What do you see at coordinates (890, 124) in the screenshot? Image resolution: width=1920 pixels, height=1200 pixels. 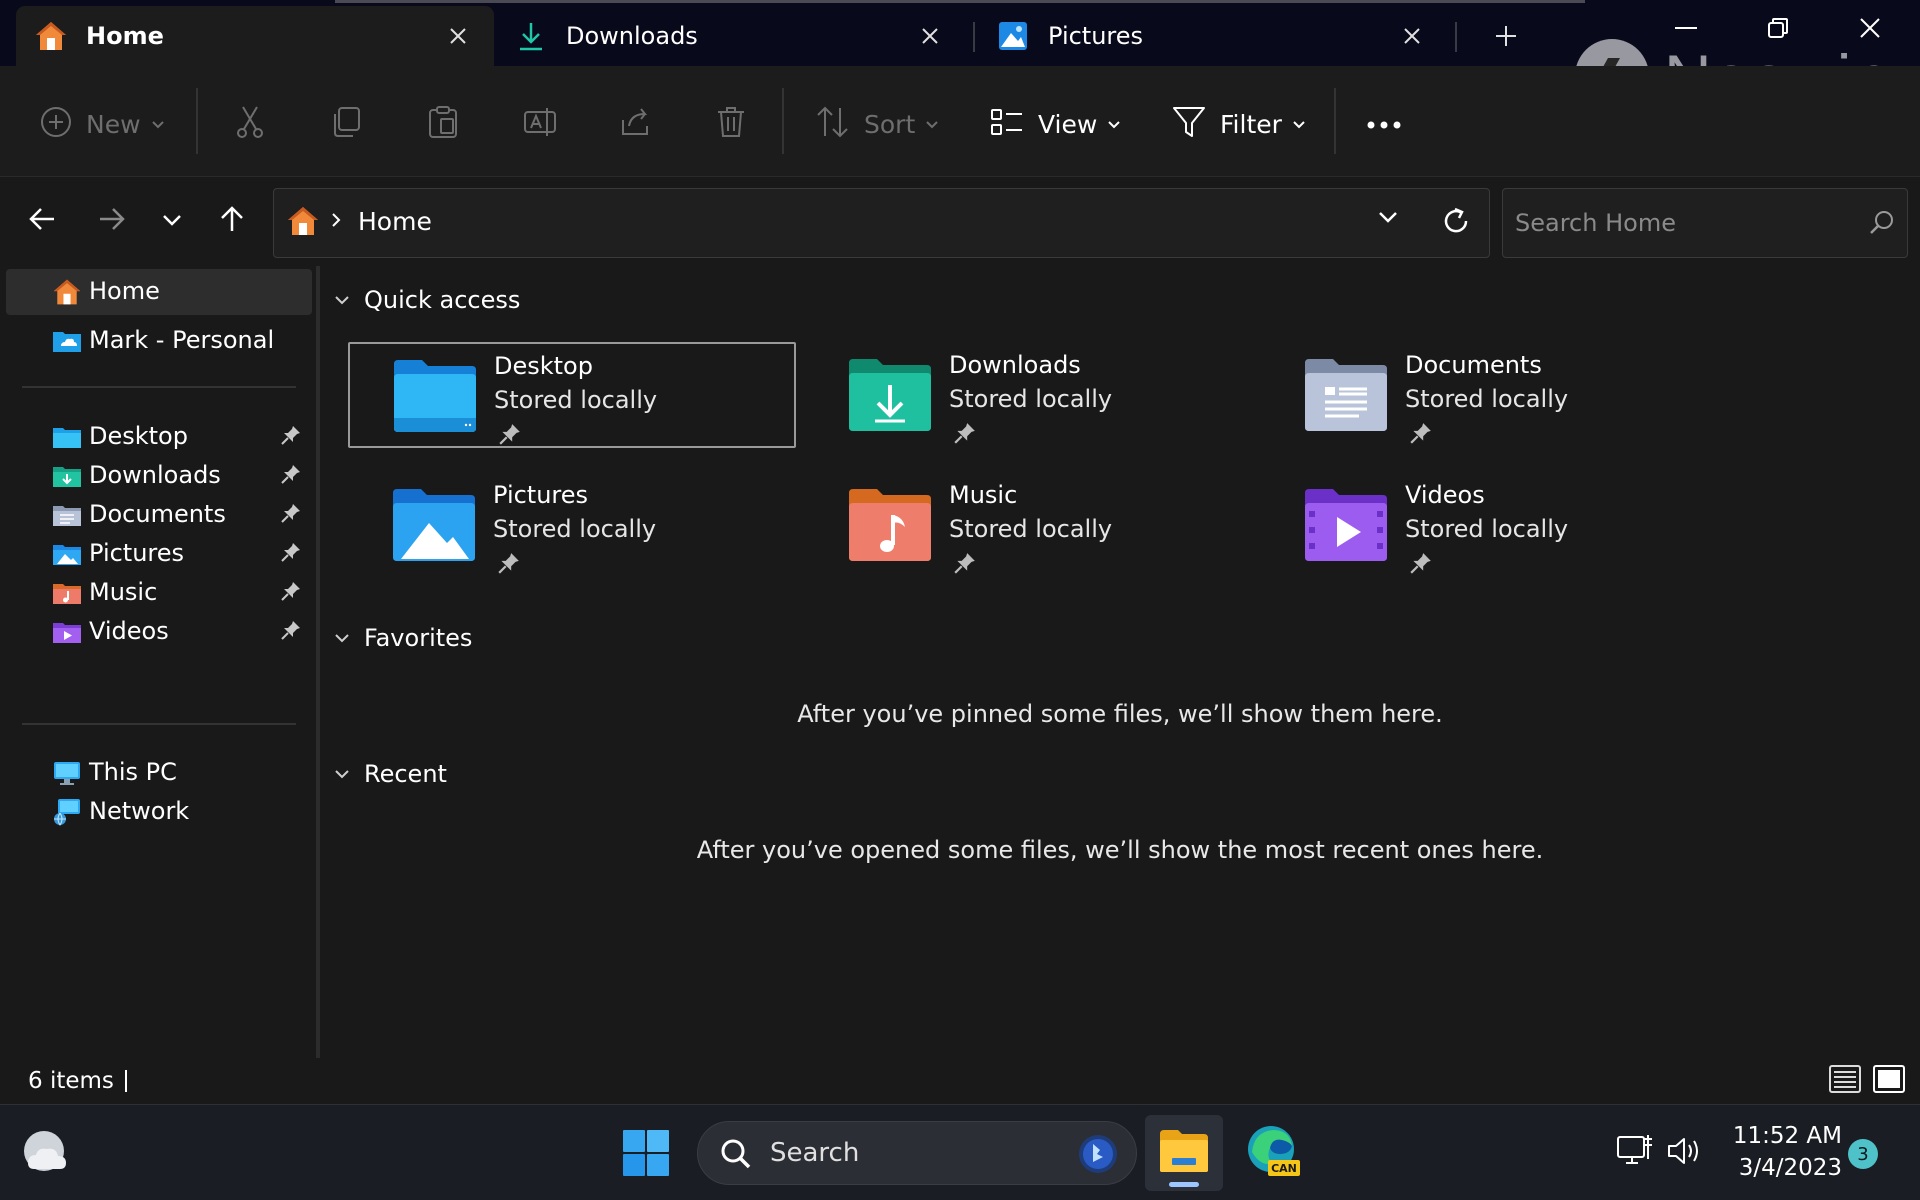 I see `sort-label: Sort` at bounding box center [890, 124].